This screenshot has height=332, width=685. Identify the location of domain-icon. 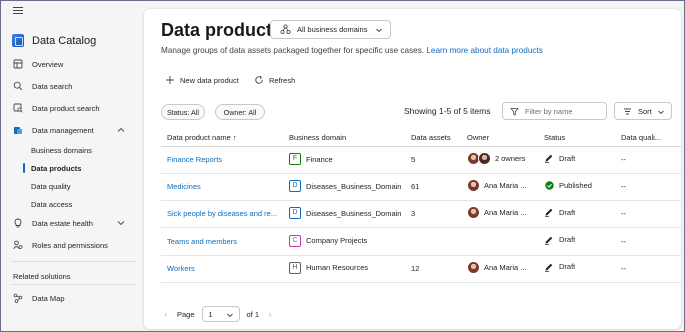
(285, 29).